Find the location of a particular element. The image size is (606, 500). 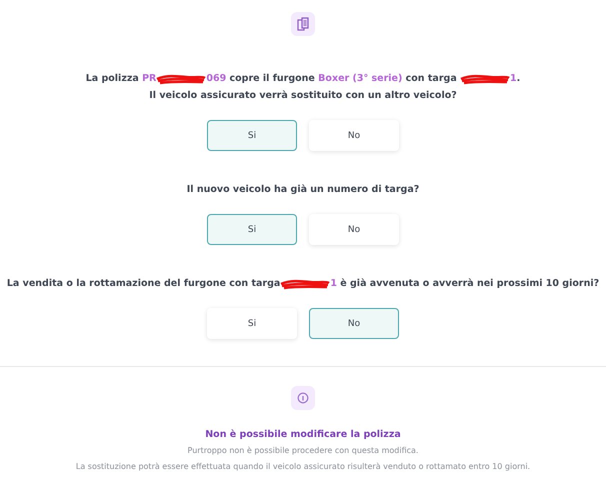

highlighted-text: Boxer (3° serie) is located at coordinates (360, 79).